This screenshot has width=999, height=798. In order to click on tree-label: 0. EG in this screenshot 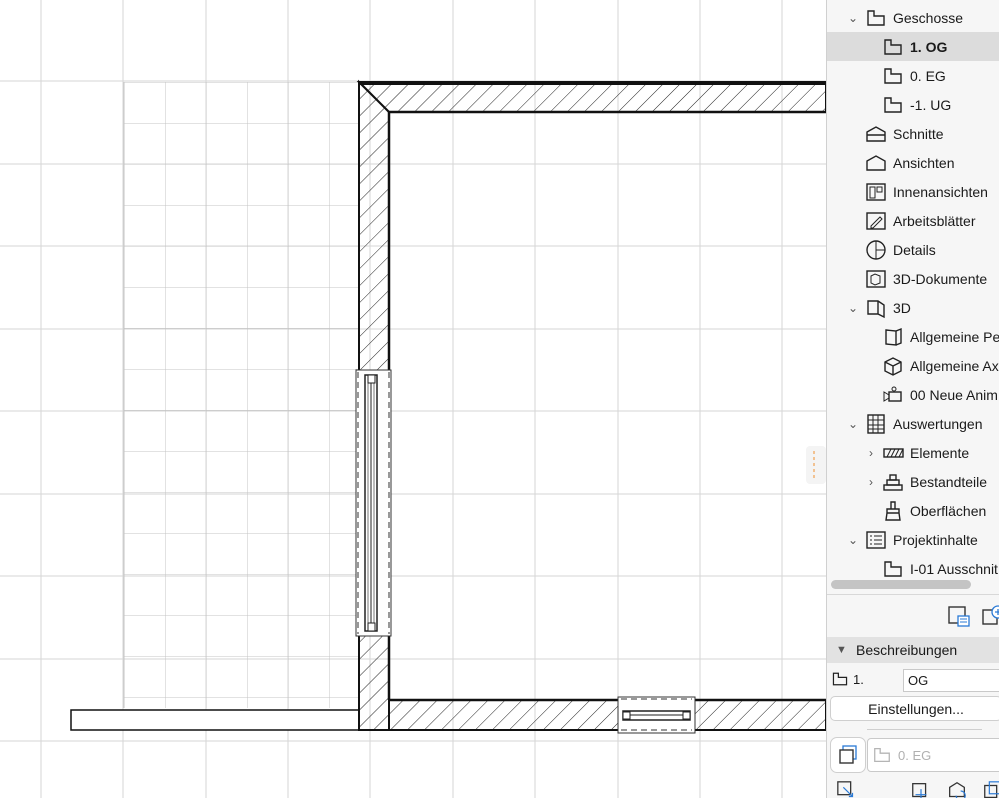, I will do `click(928, 75)`.